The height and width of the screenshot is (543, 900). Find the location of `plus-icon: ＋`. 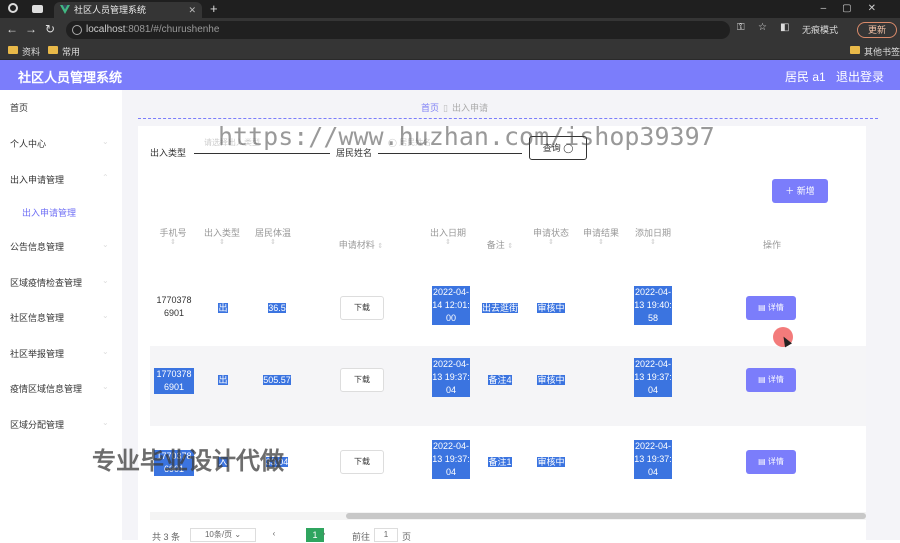

plus-icon: ＋ is located at coordinates (790, 191).